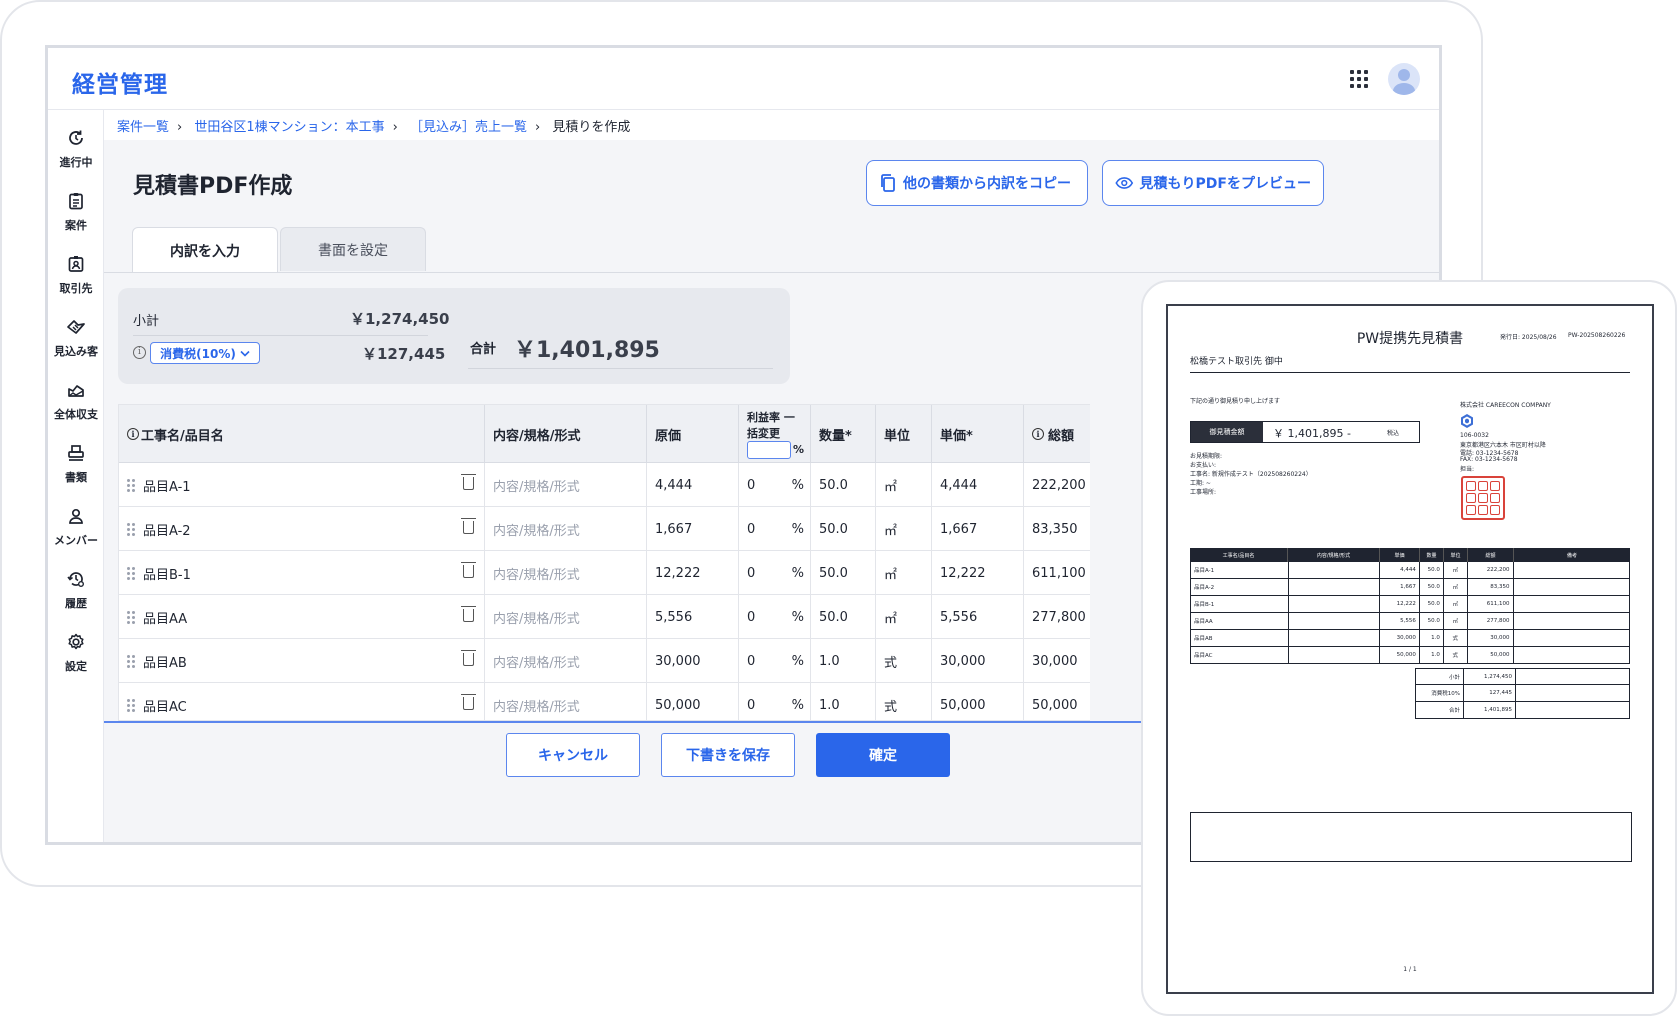  Describe the element at coordinates (693, 529) in the screenshot. I see `cost-input: 1,667` at that location.